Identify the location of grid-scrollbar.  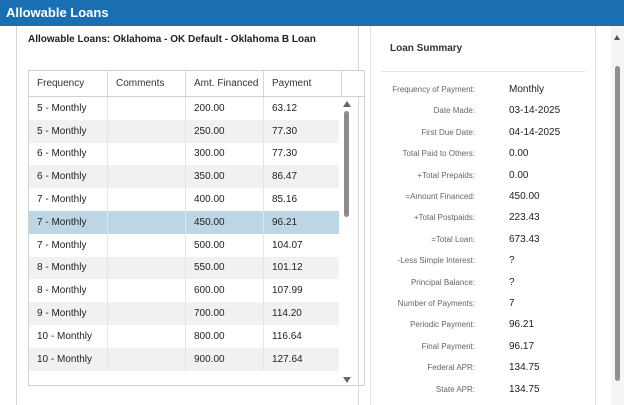
(347, 241).